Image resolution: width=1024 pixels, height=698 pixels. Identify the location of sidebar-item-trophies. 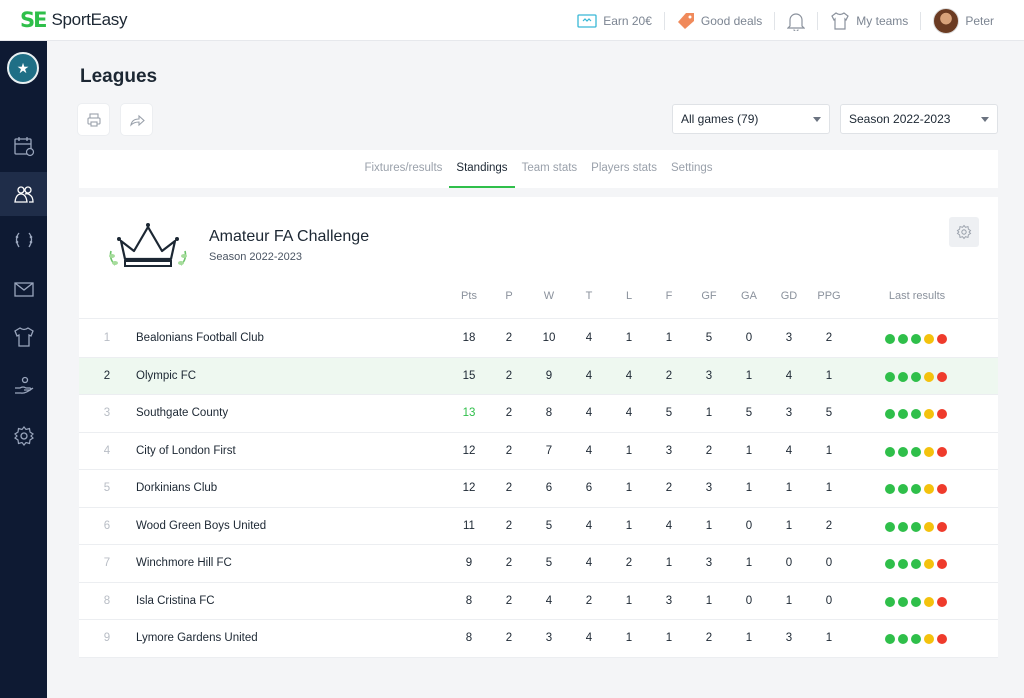
(23, 240).